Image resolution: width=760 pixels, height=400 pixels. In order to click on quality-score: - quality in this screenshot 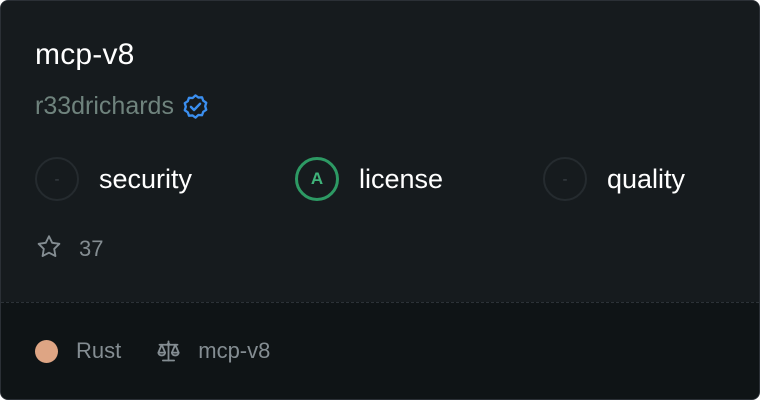, I will do `click(614, 179)`.